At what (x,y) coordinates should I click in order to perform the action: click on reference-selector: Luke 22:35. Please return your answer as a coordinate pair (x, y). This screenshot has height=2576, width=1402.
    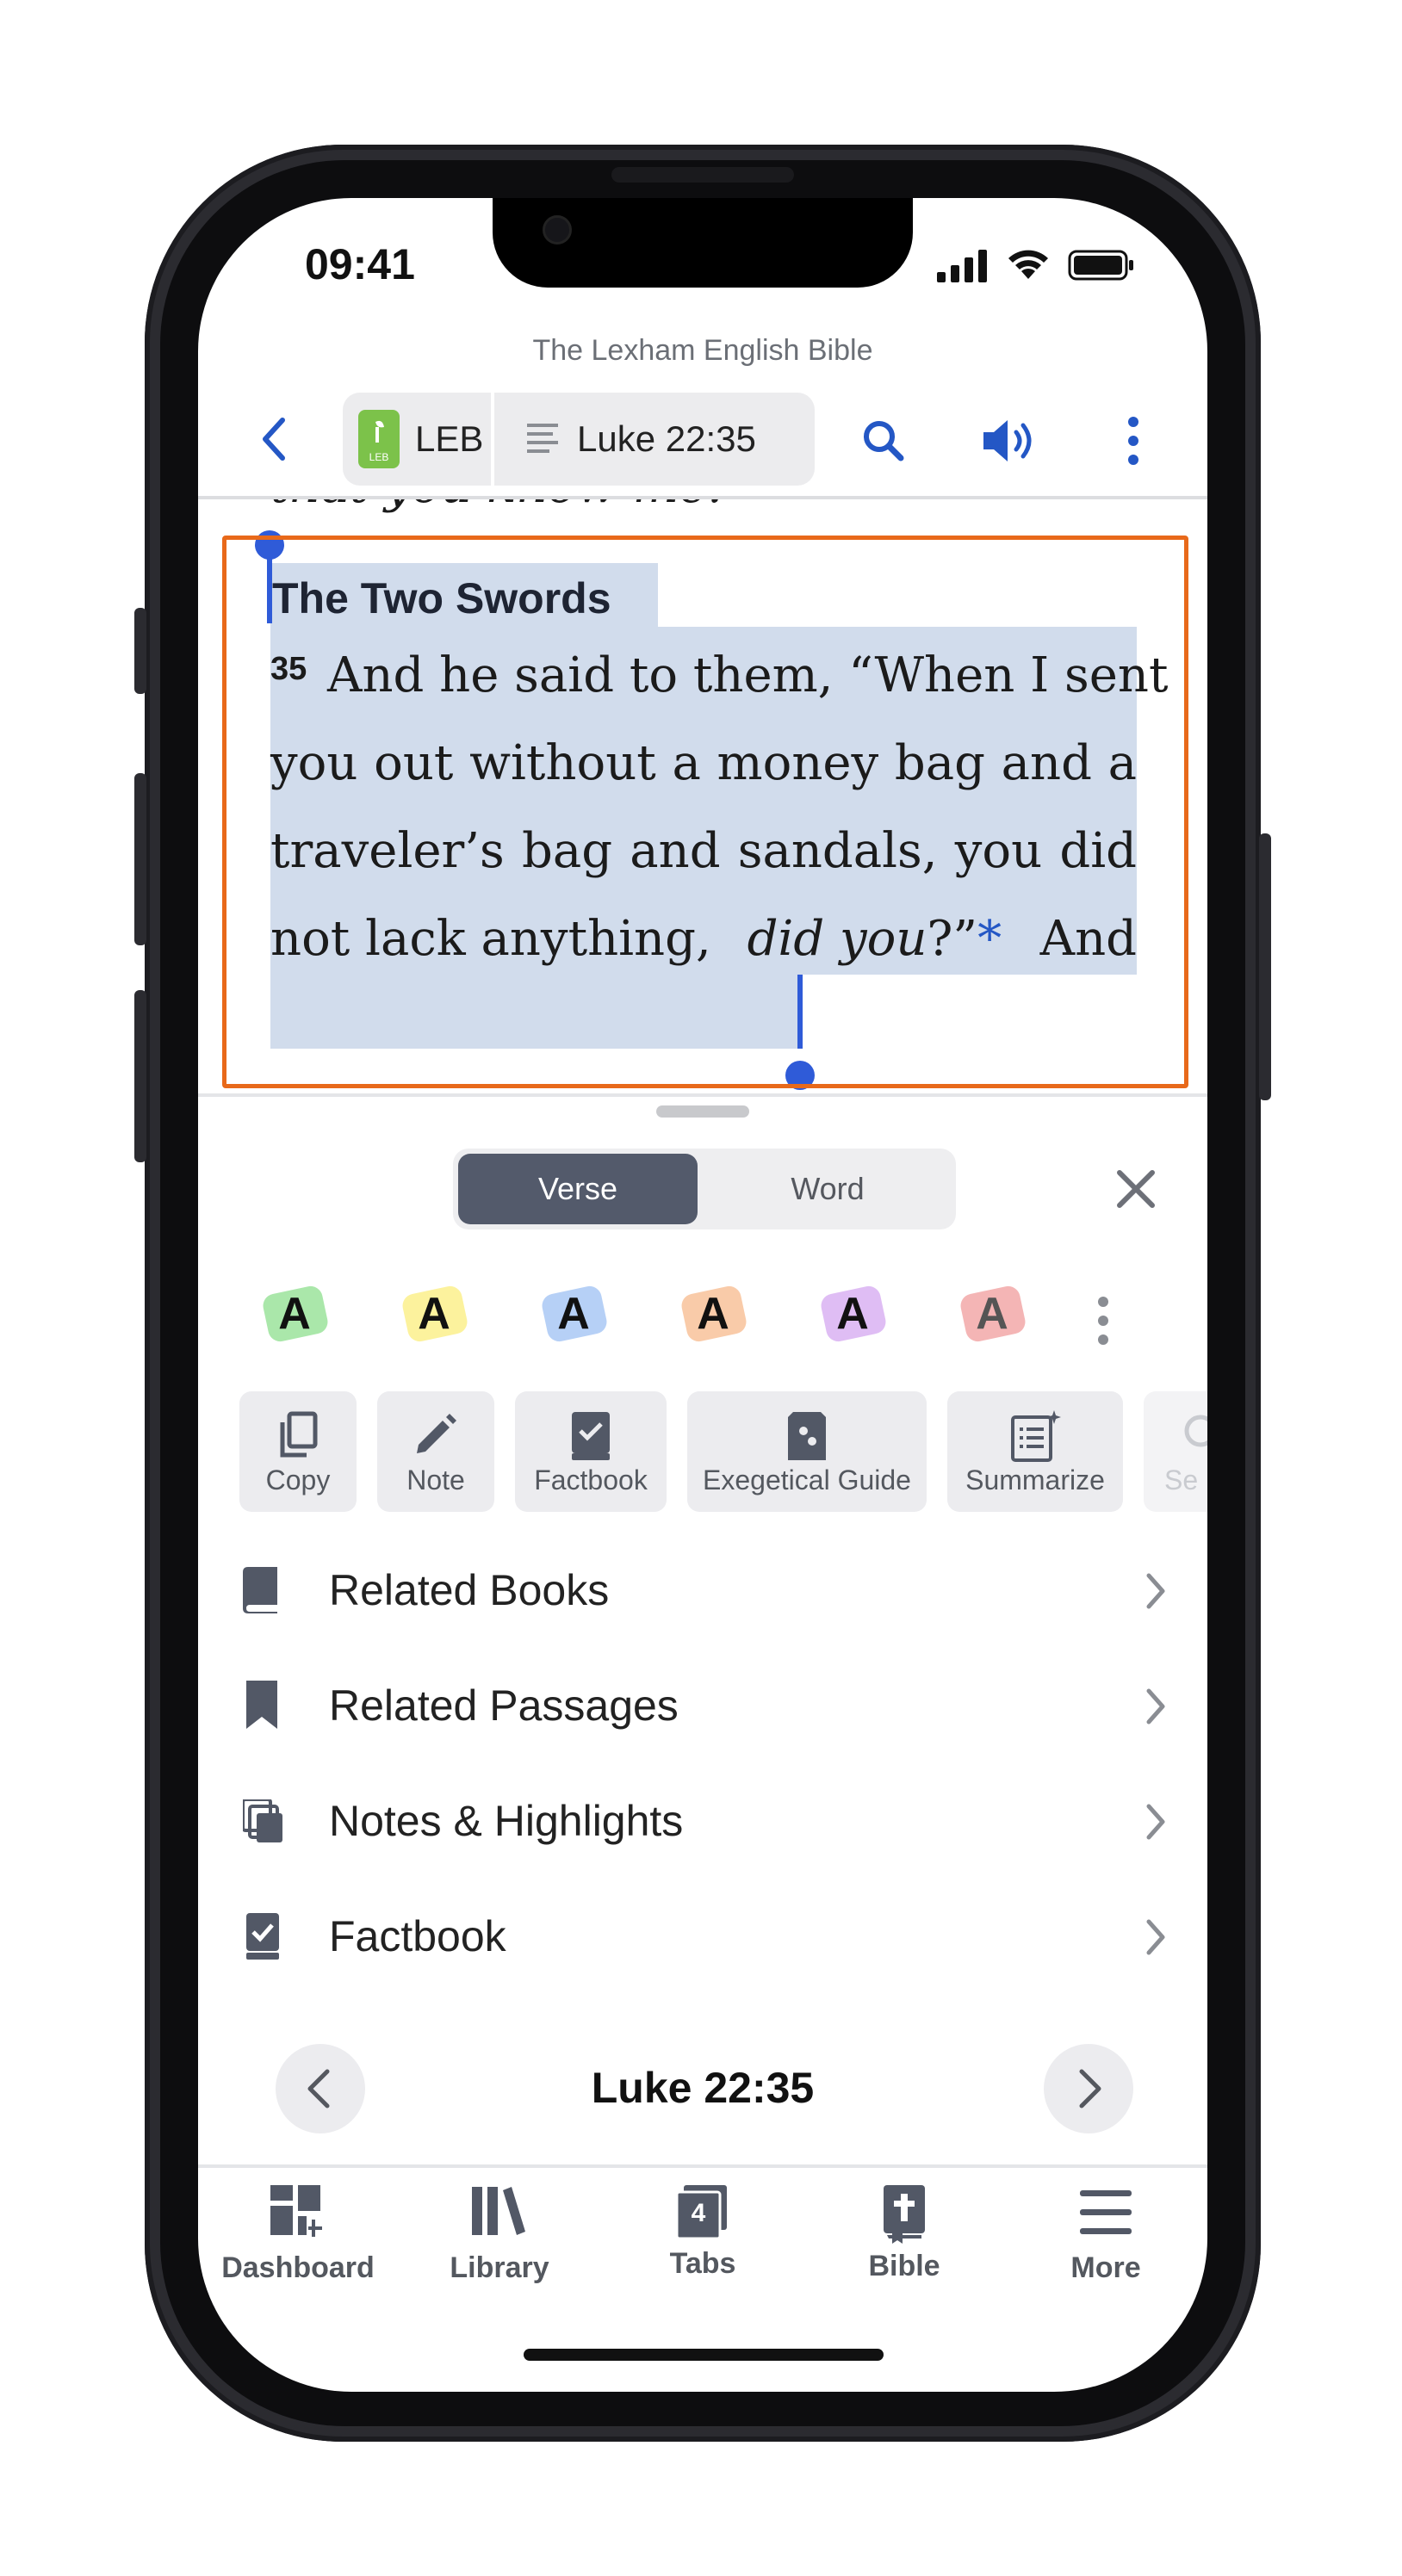
    Looking at the image, I should click on (667, 439).